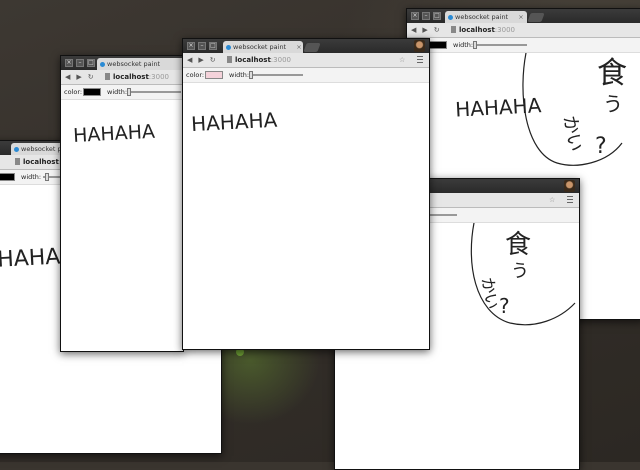  Describe the element at coordinates (306, 60) in the screenshot. I see `toolbar: ◀ ▶ ↻ localhost:3000 ☆` at that location.